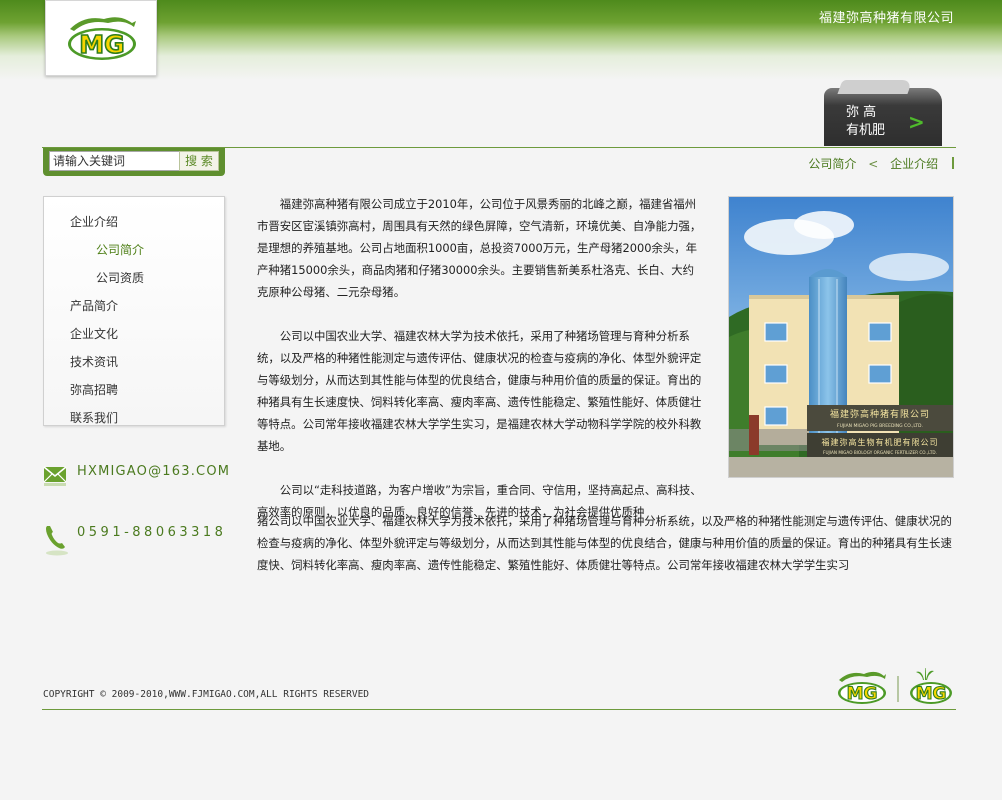 Image resolution: width=1002 pixels, height=800 pixels. I want to click on svg-text: 福建弥高生物有机肥有限公司, so click(880, 442).